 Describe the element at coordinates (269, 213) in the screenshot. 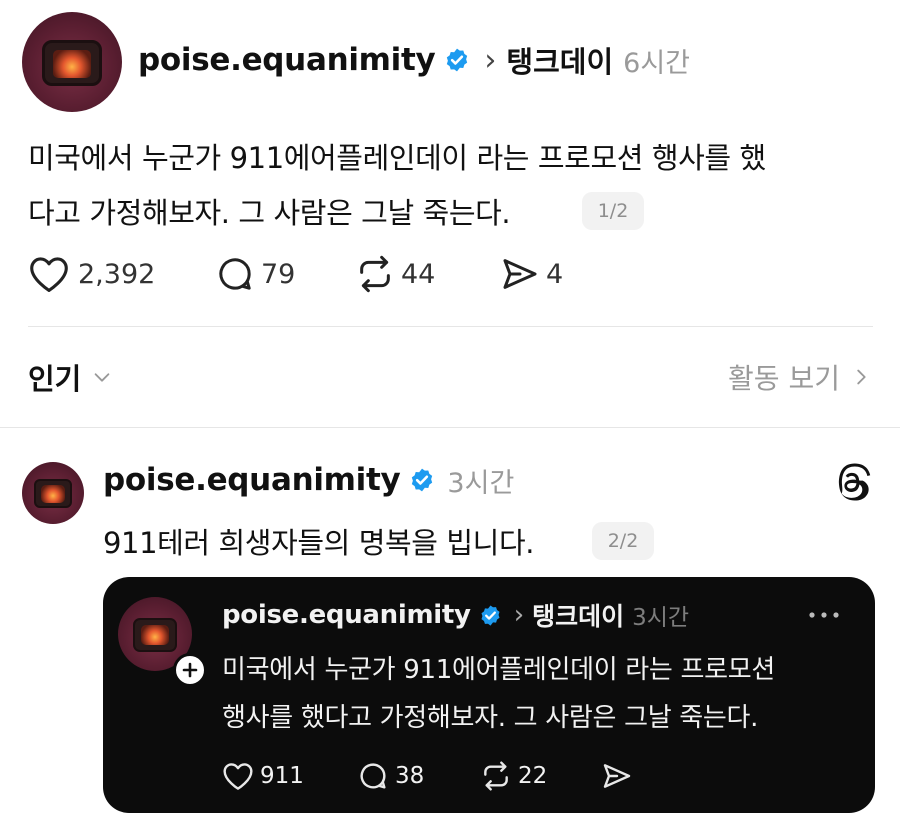

I see `post-text-line-2: 다고 가정해보자. 그 사람은 그날 죽는다.` at that location.